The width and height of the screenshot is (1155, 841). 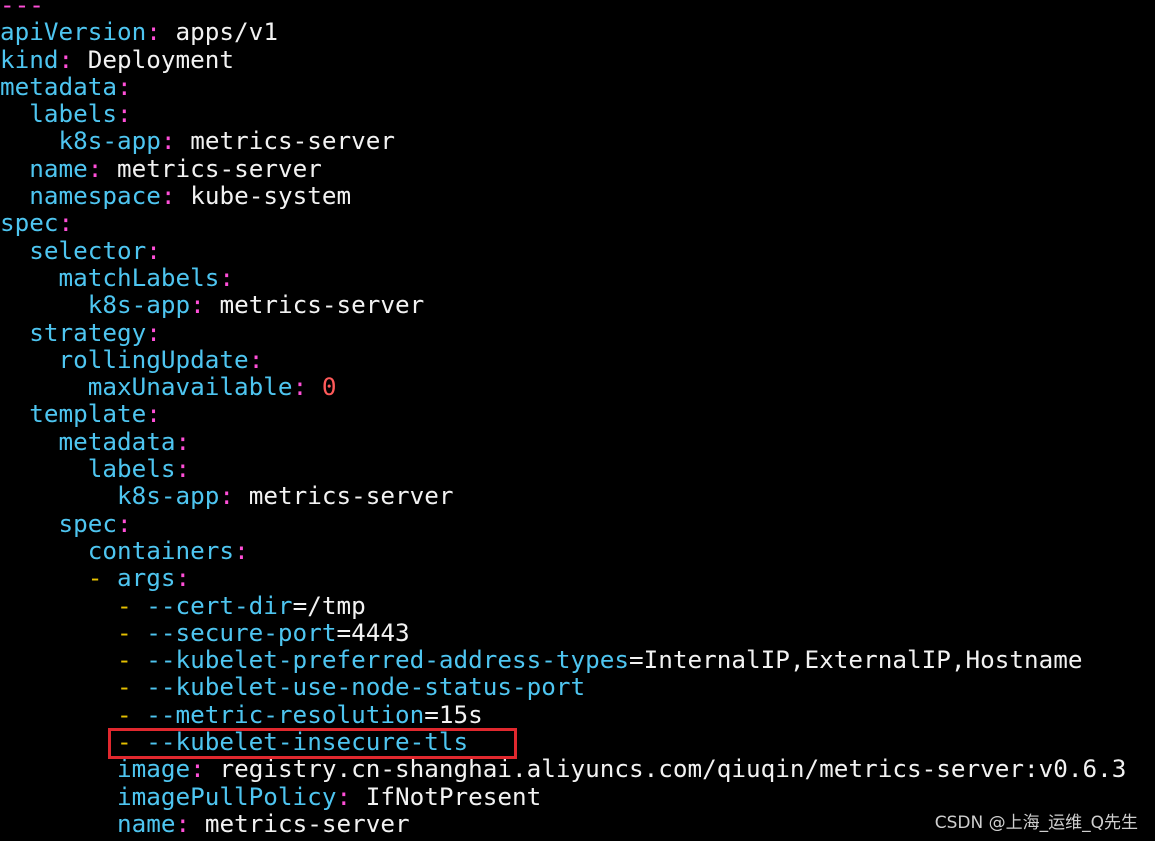 What do you see at coordinates (453, 796) in the screenshot?
I see `code-token: IfNotPresent` at bounding box center [453, 796].